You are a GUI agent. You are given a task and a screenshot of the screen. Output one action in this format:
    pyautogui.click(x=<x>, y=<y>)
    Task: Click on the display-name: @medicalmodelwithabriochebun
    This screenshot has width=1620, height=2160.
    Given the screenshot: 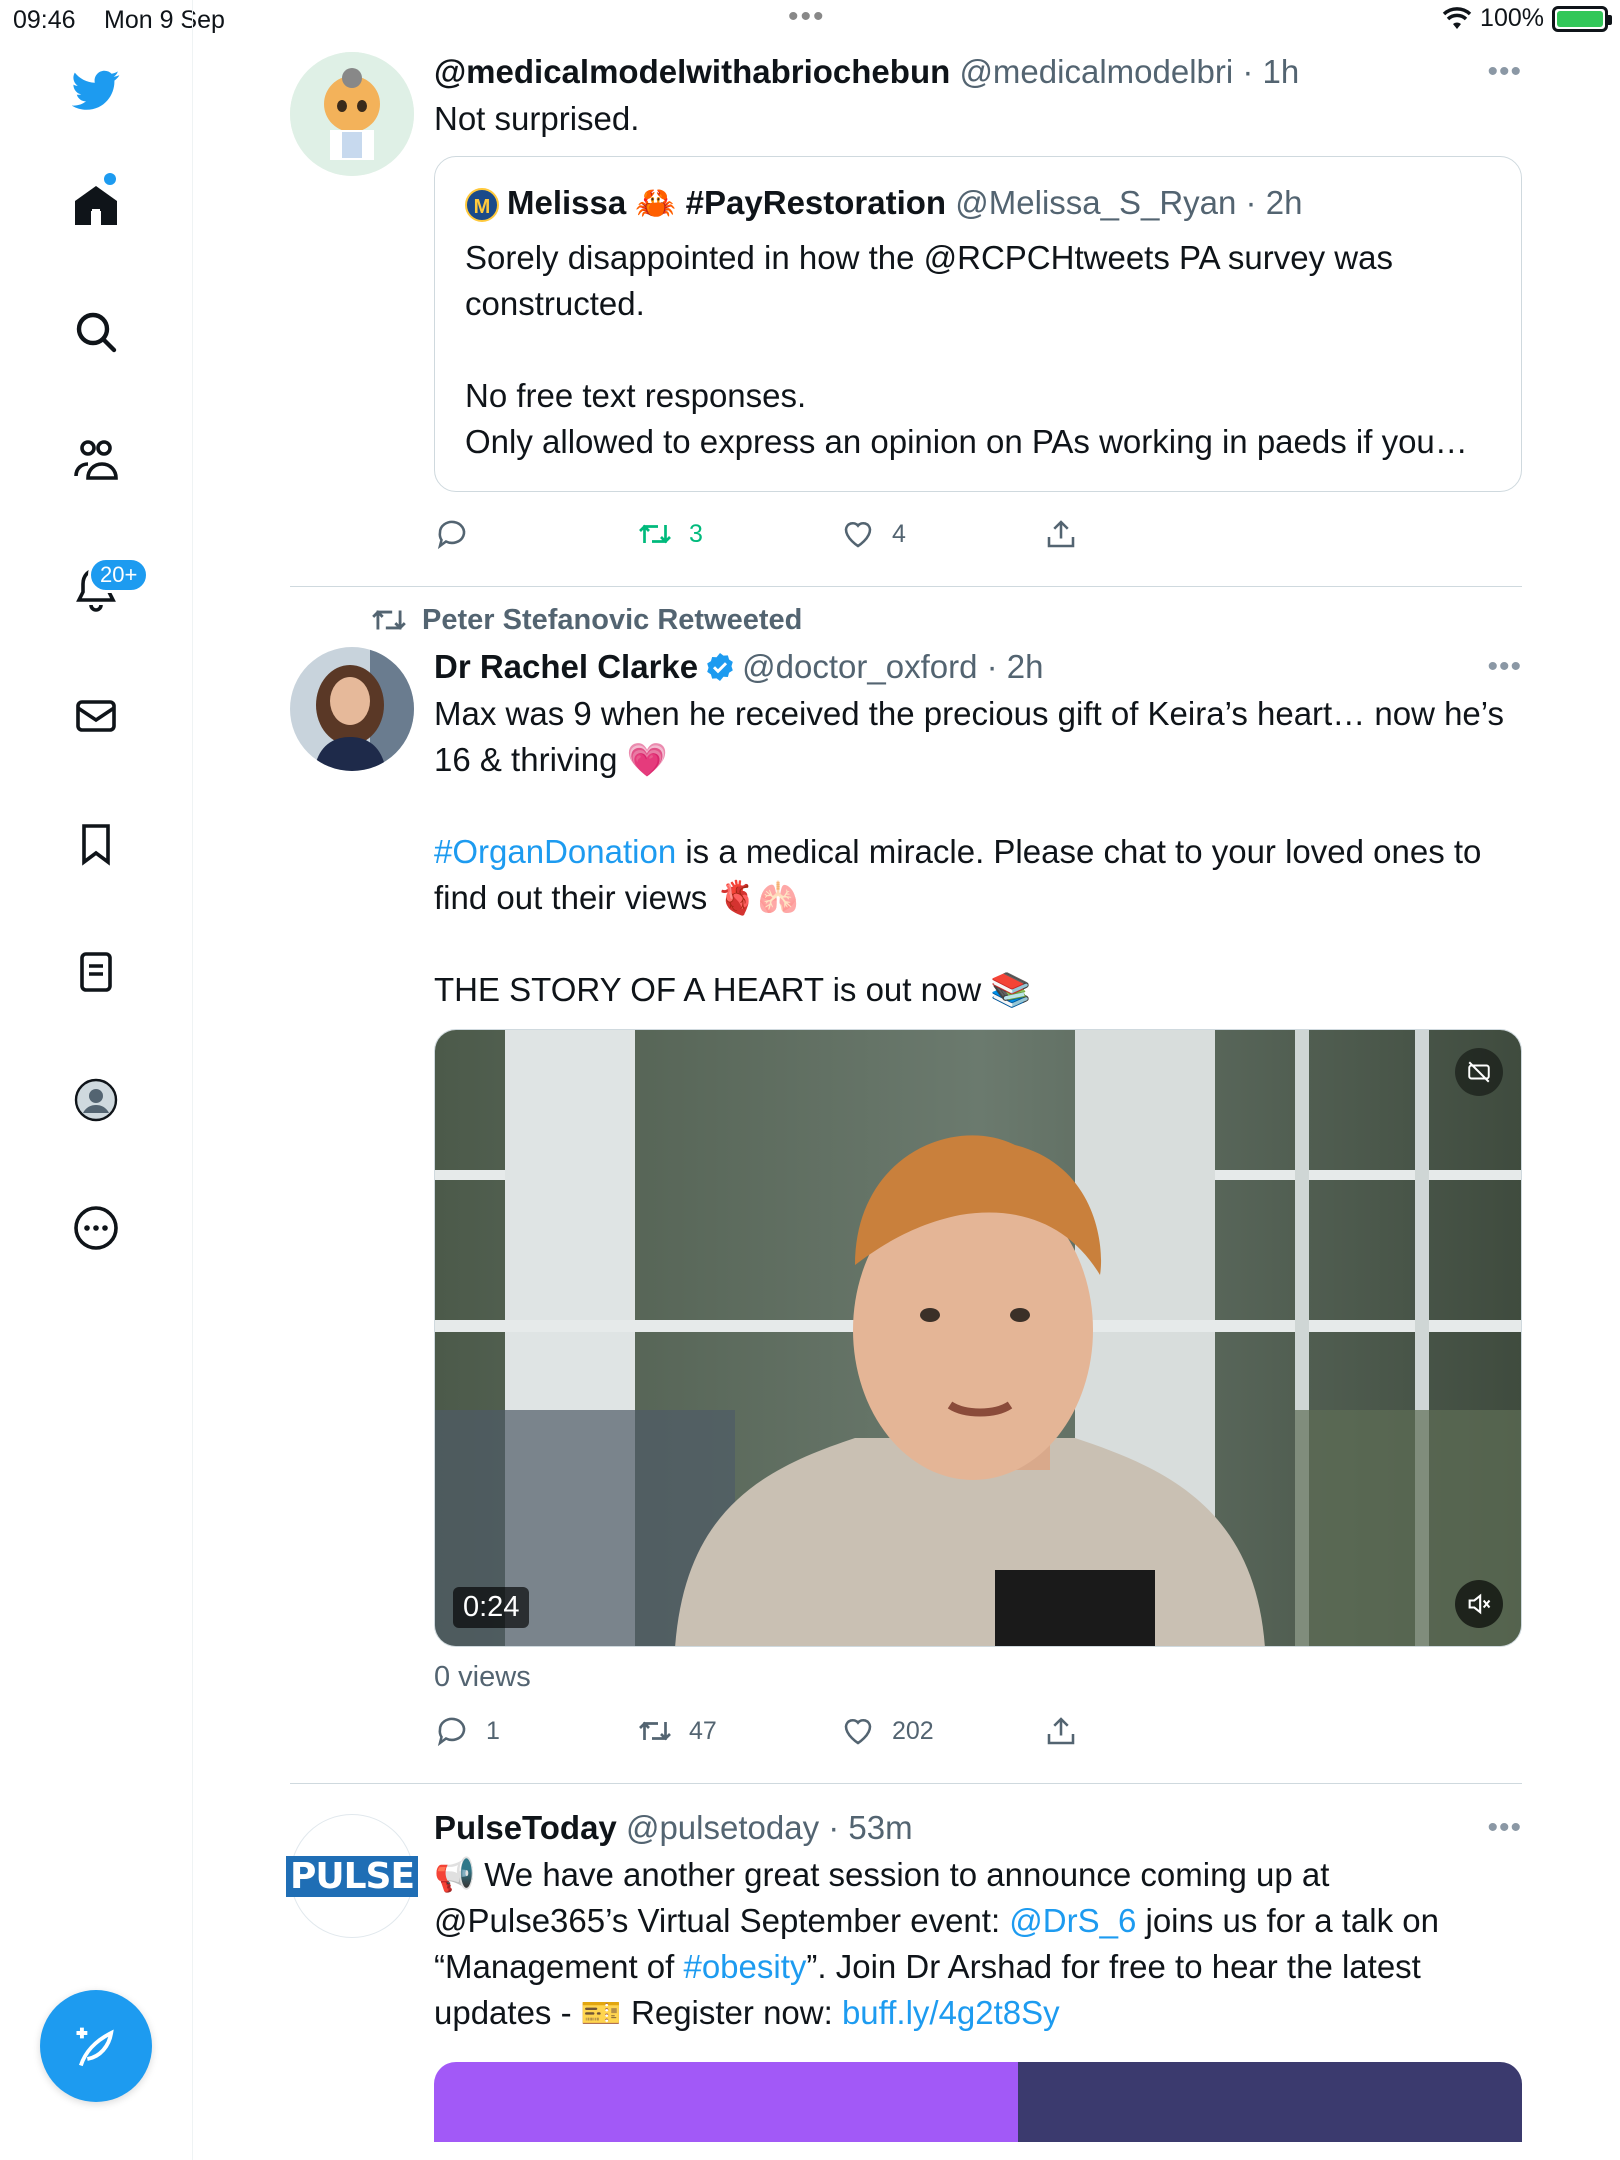 What is the action you would take?
    pyautogui.click(x=692, y=71)
    